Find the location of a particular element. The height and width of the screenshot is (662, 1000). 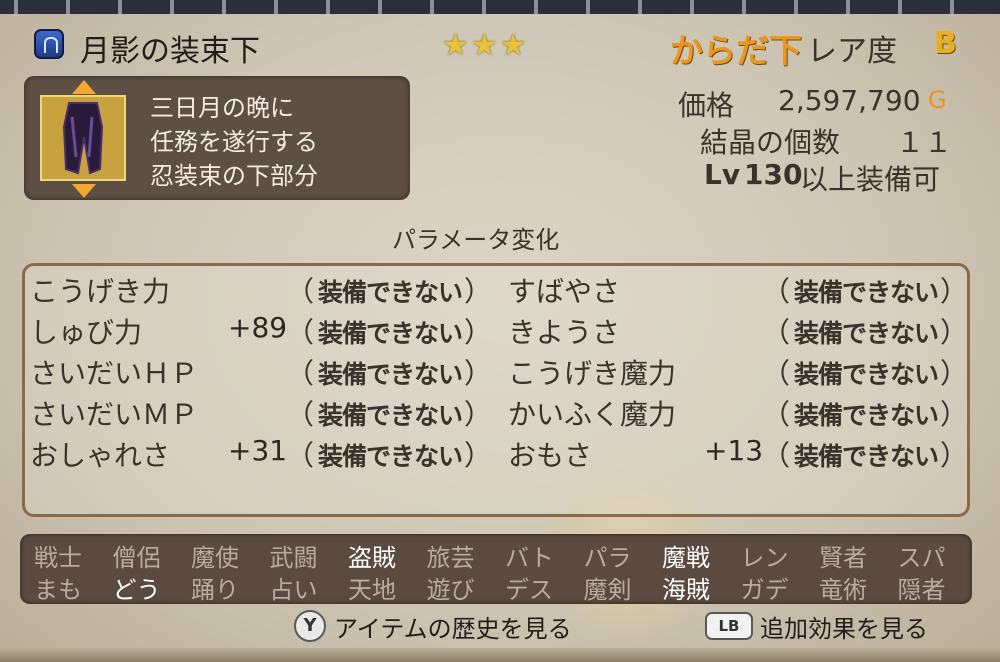

scroll-down-arrow-icon is located at coordinates (84, 191).